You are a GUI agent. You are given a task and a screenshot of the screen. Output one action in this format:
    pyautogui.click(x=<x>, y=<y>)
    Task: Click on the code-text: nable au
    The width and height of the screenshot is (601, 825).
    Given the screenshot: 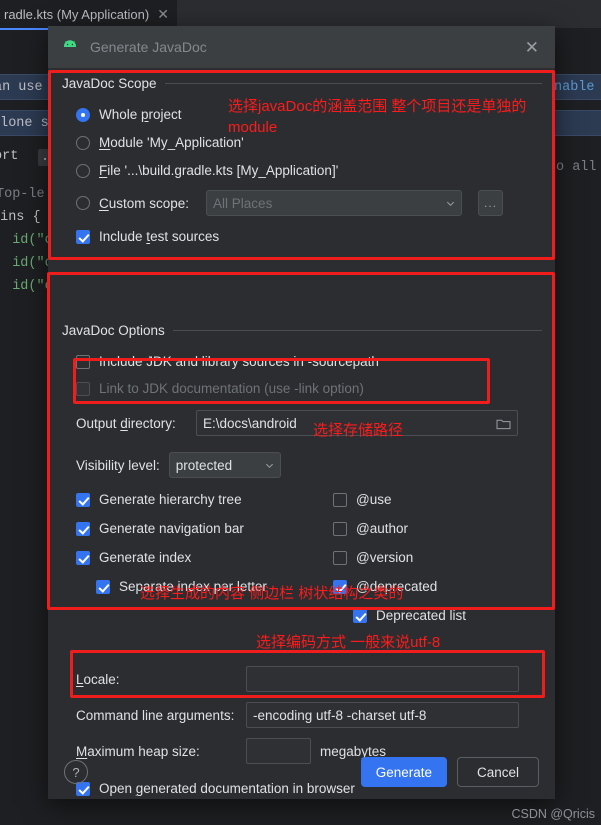 What is the action you would take?
    pyautogui.click(x=574, y=87)
    